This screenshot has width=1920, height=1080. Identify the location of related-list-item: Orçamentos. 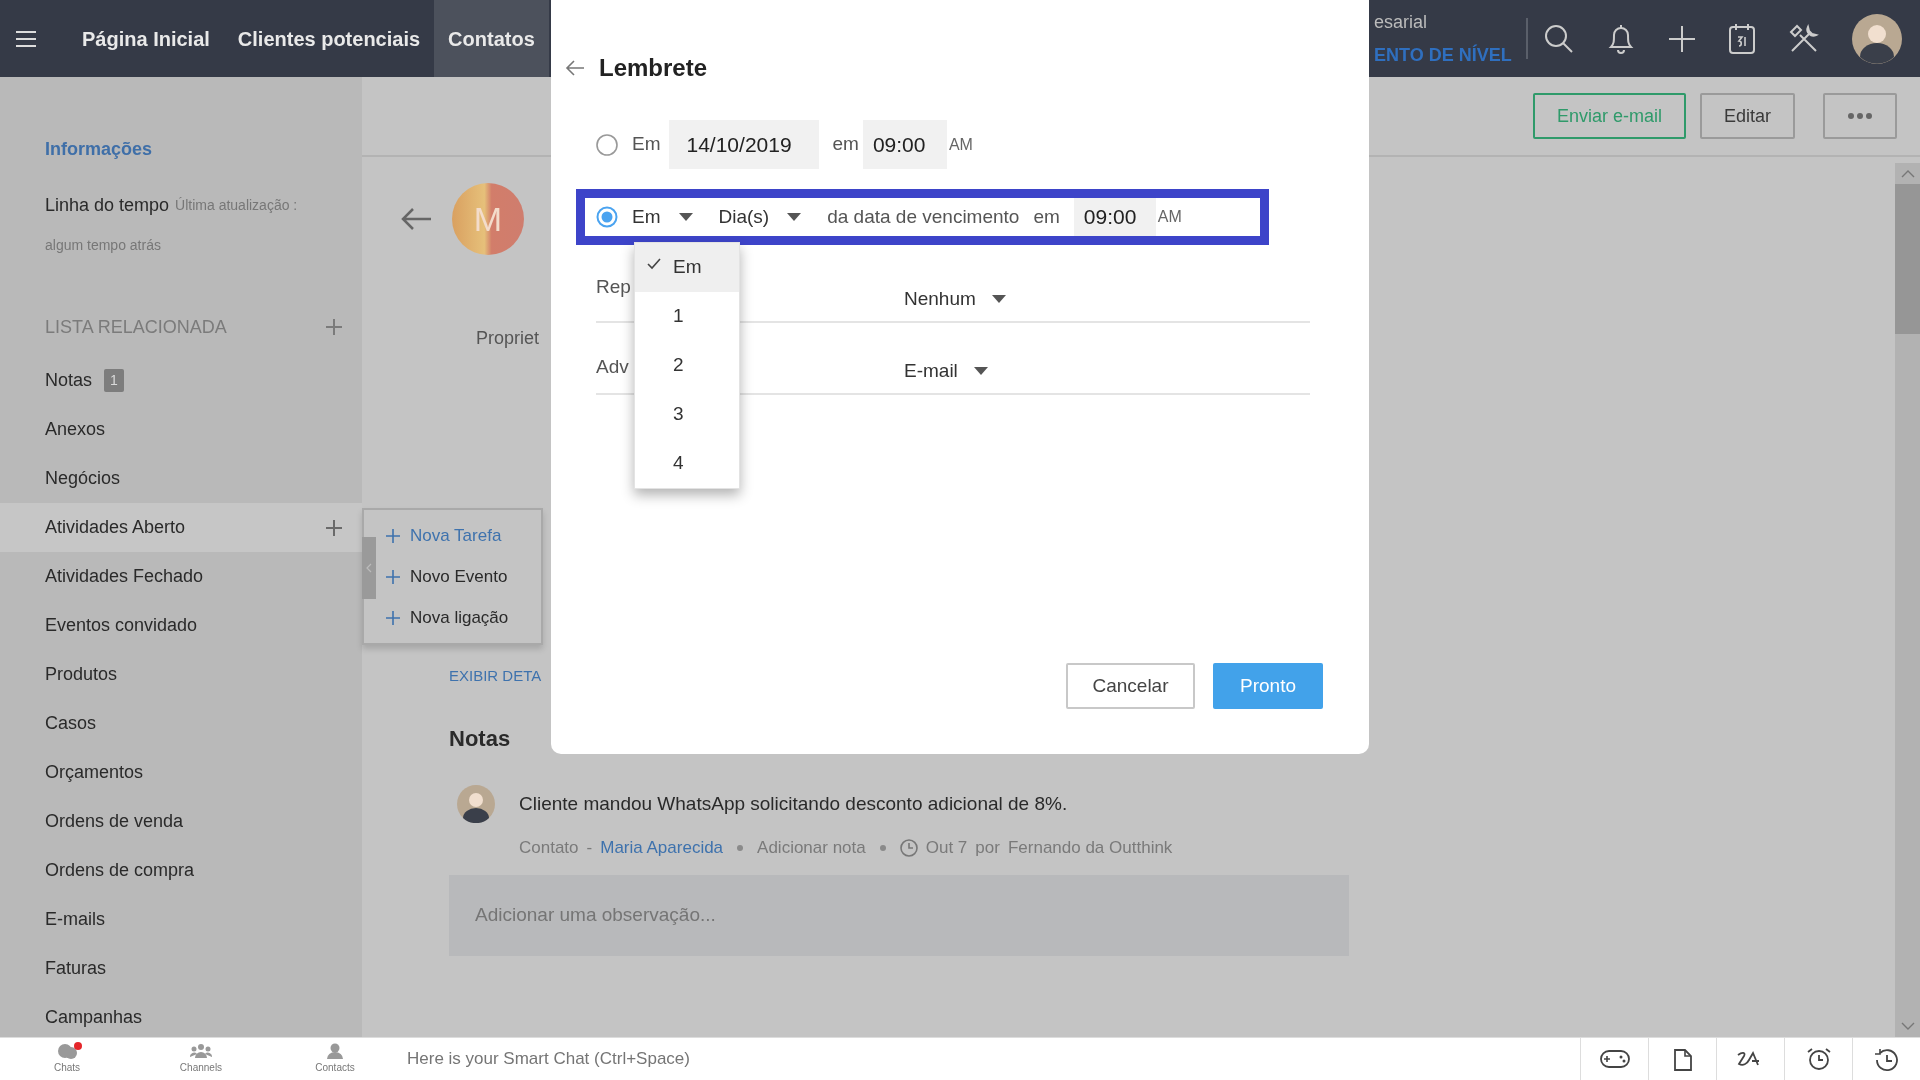
(181, 772).